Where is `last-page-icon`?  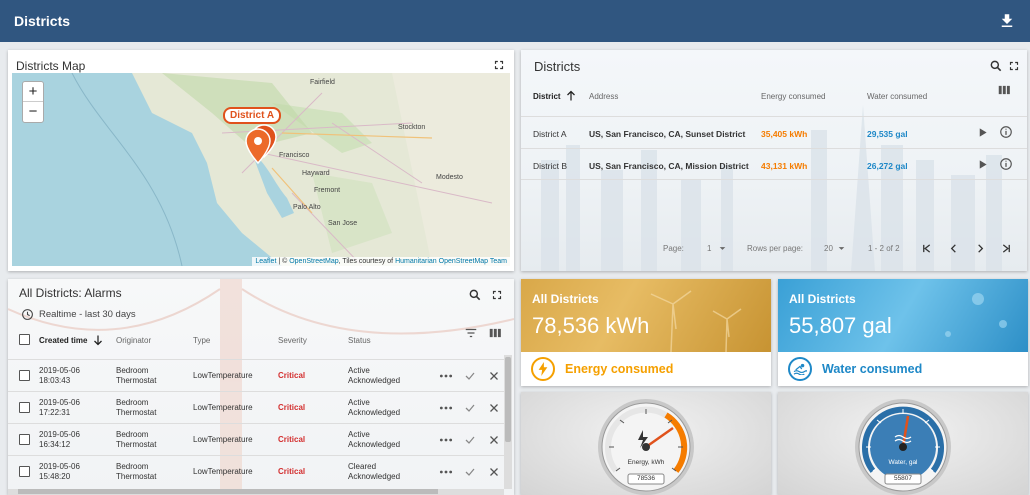 last-page-icon is located at coordinates (1006, 248).